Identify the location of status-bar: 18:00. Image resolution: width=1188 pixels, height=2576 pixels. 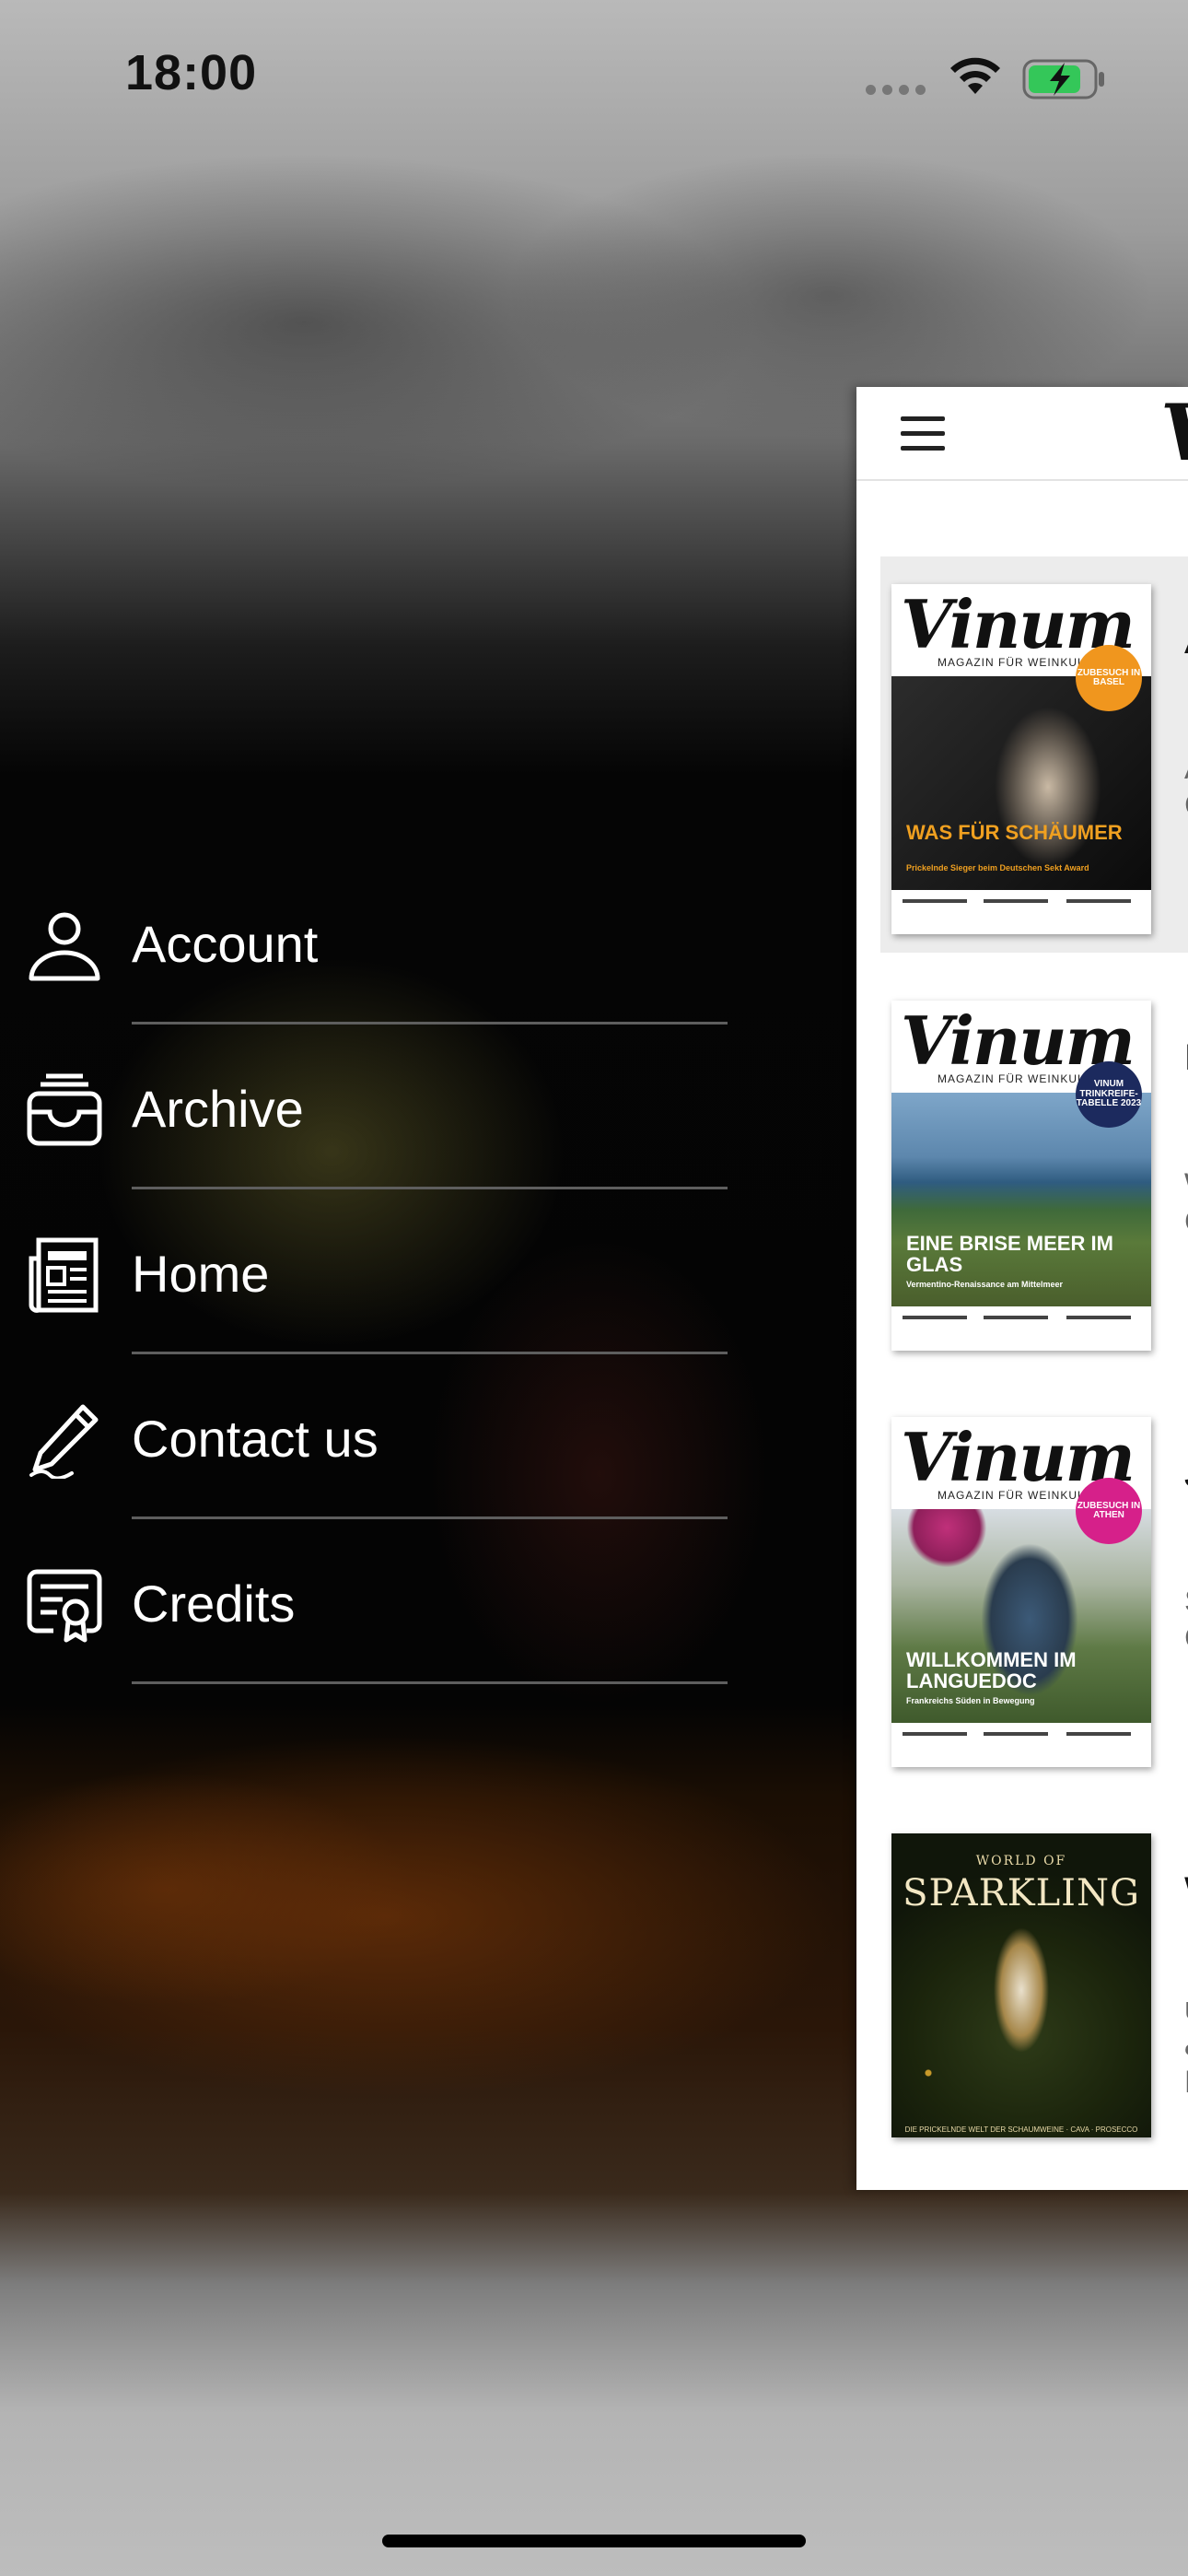
(594, 78).